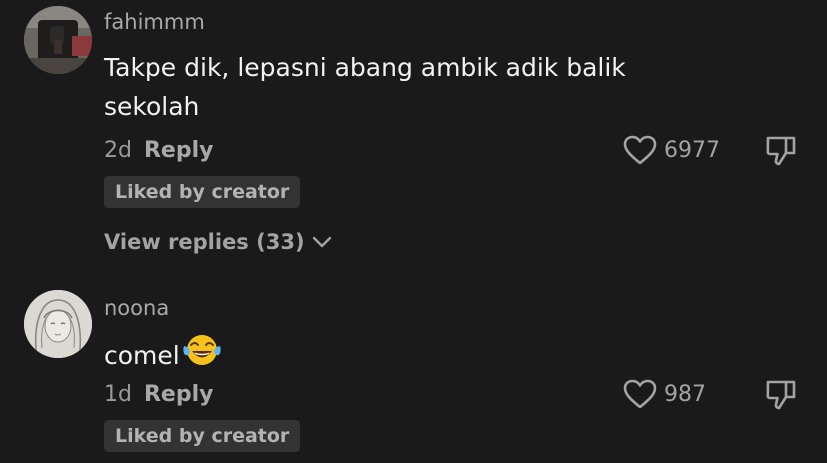 This screenshot has width=827, height=463. I want to click on comment-username: noona, so click(136, 308).